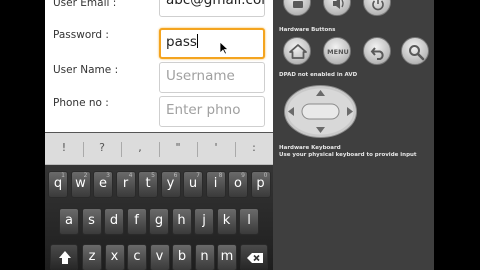 The height and width of the screenshot is (270, 480). I want to click on phone-field: Enter phno, so click(212, 111).